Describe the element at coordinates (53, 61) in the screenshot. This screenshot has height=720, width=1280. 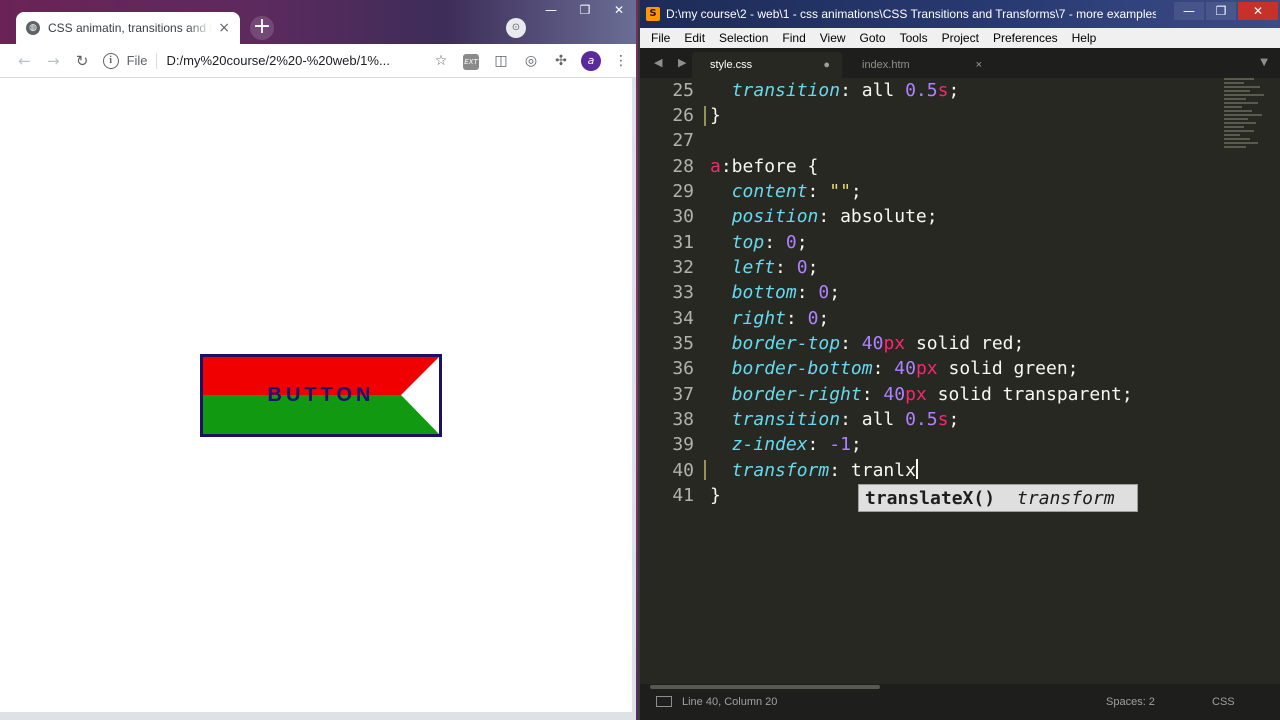
I see `forward-button: →` at that location.